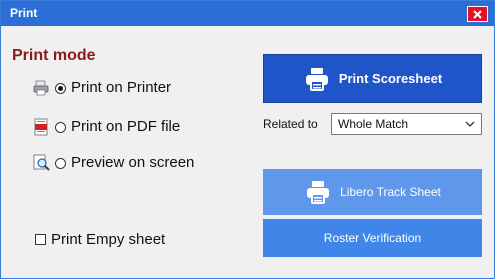 This screenshot has width=495, height=279. I want to click on option-print-on-printer: Print on Printer, so click(101, 88).